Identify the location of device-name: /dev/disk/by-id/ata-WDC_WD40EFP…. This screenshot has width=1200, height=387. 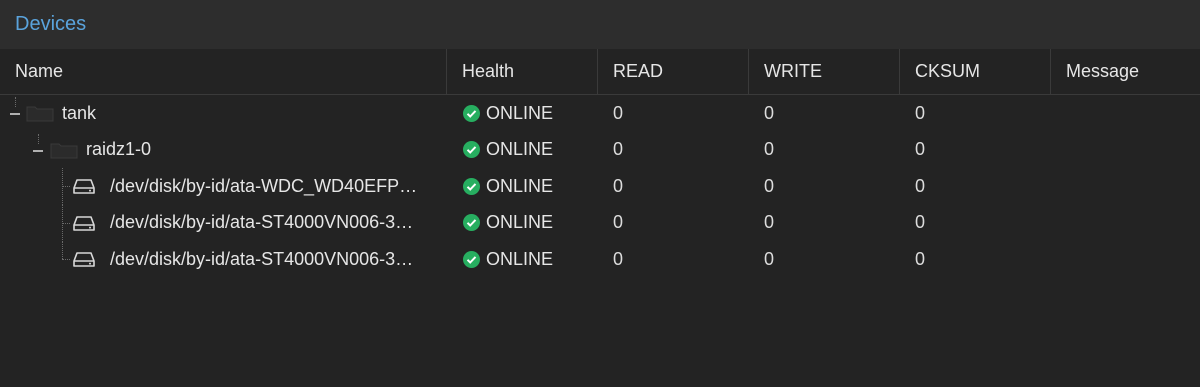
(264, 185).